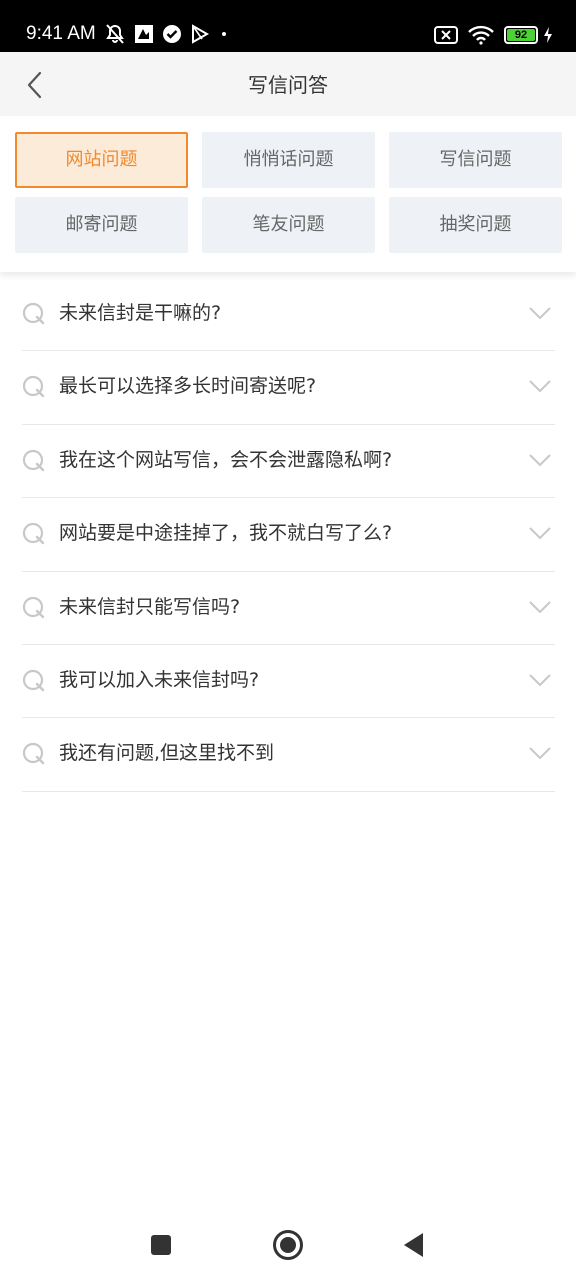  Describe the element at coordinates (288, 608) in the screenshot. I see `faq-item: 未来信封只能写信吗?` at that location.